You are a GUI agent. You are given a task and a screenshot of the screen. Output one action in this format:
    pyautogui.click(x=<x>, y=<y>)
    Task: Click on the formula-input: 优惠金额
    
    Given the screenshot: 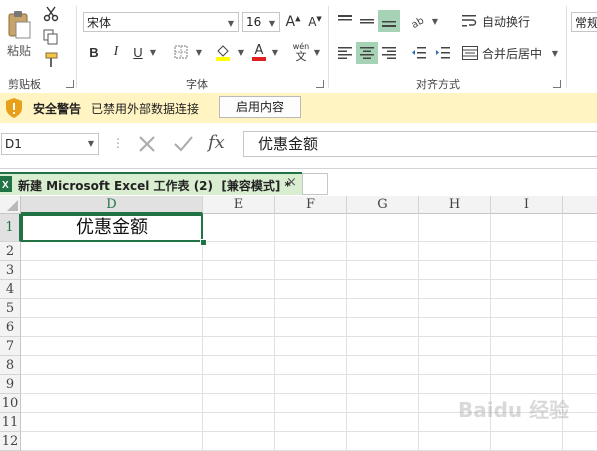 What is the action you would take?
    pyautogui.click(x=420, y=144)
    